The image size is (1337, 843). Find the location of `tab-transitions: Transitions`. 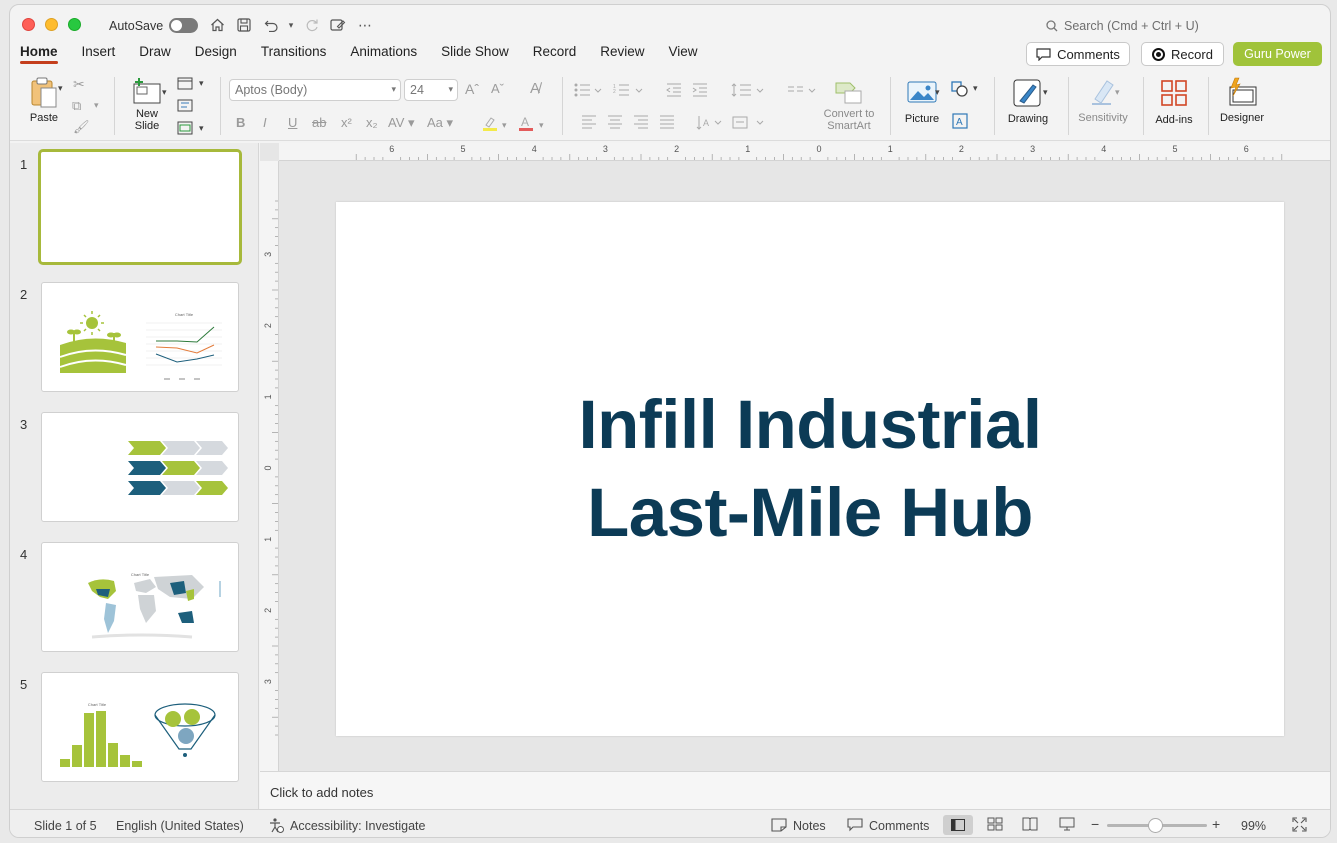

tab-transitions: Transitions is located at coordinates (300, 55).